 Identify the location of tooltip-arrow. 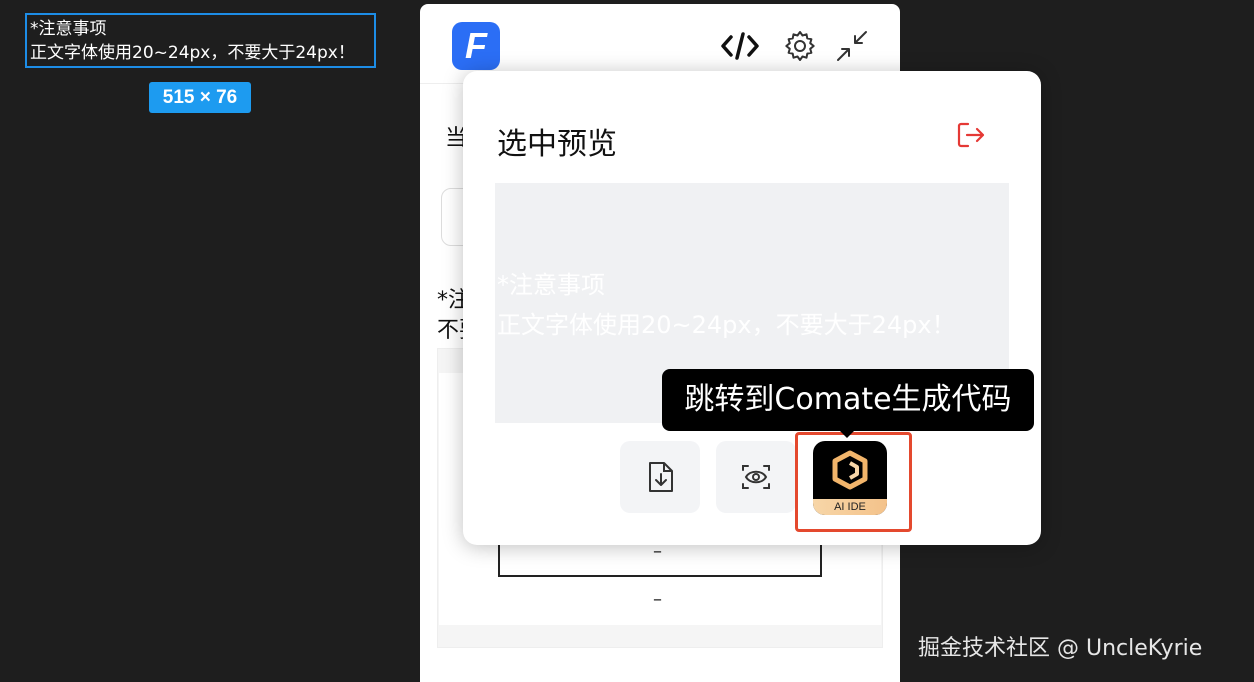
(847, 434).